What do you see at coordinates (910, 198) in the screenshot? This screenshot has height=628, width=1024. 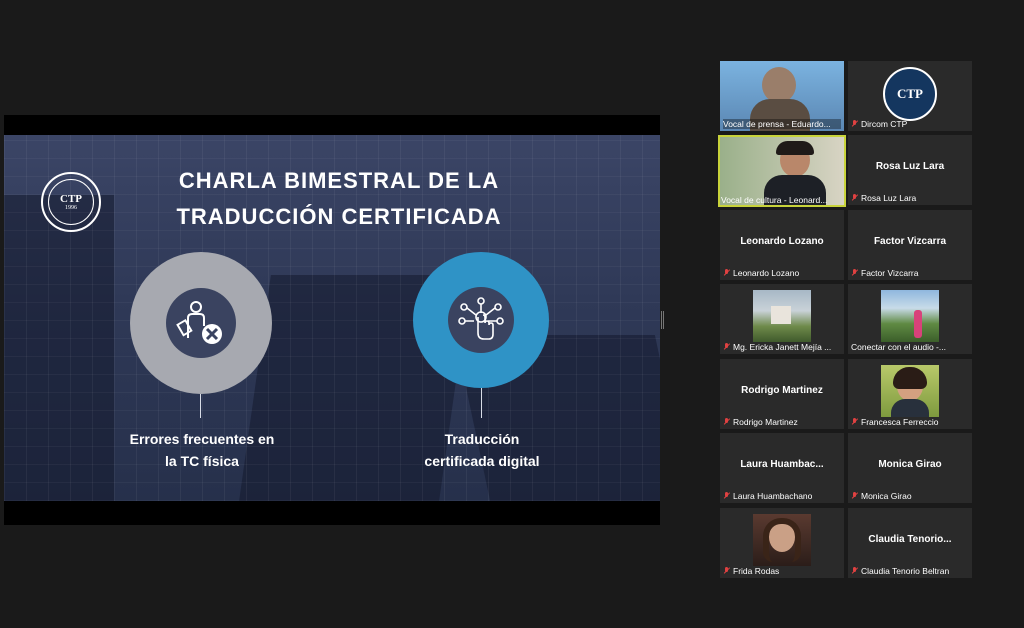 I see `participant-name: Rosa Luz Lara` at bounding box center [910, 198].